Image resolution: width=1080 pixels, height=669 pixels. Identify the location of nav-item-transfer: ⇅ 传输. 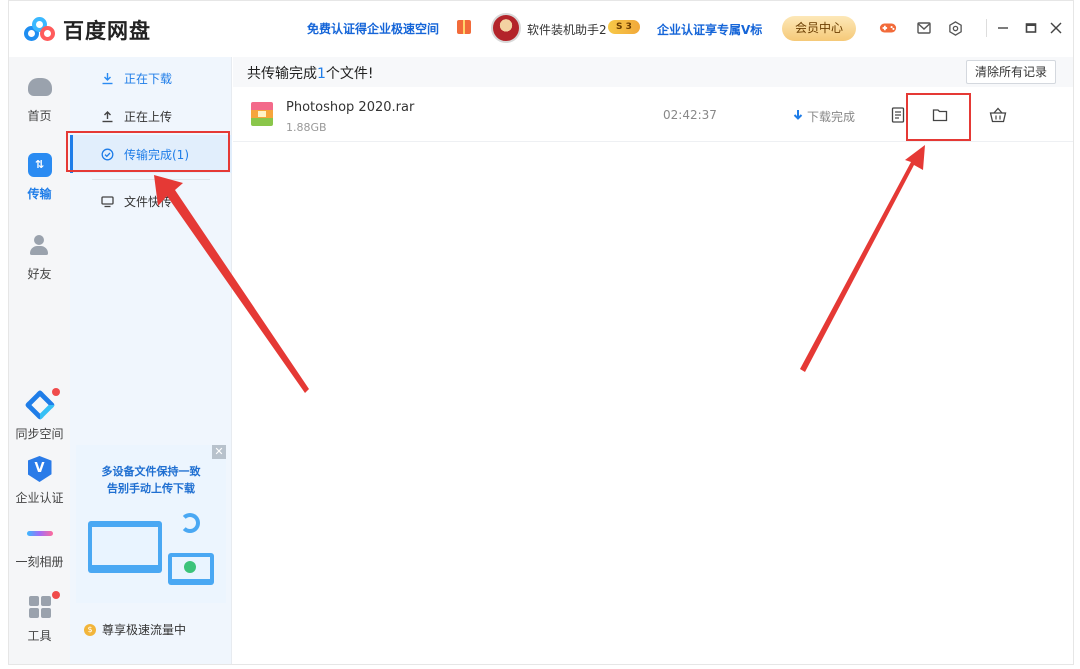
(39, 176).